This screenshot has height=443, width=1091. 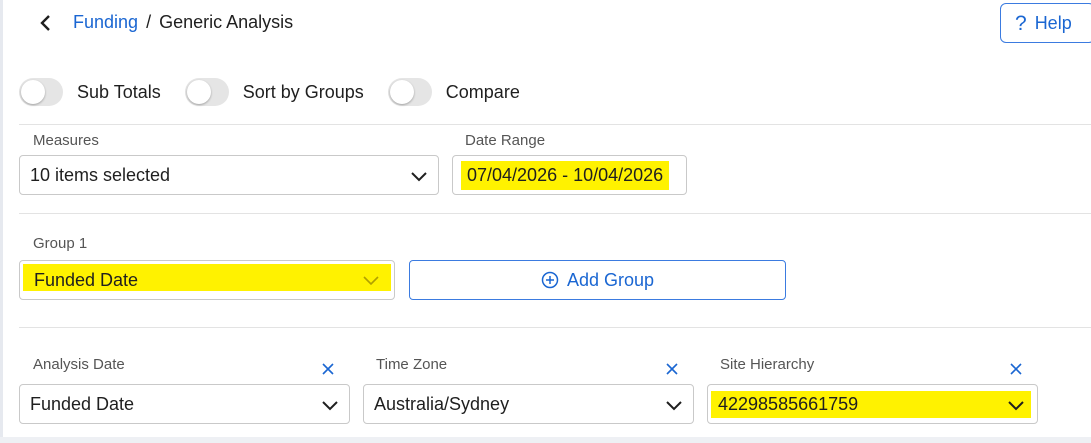 I want to click on plus-circle-icon, so click(x=550, y=280).